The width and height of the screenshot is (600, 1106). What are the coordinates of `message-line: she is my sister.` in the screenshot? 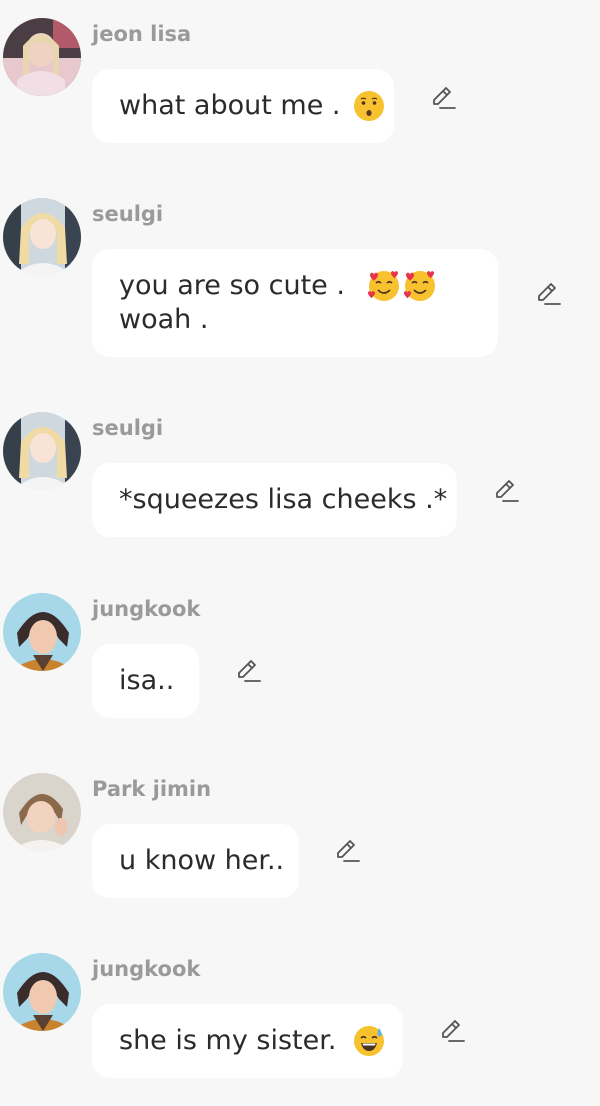 It's located at (252, 1041).